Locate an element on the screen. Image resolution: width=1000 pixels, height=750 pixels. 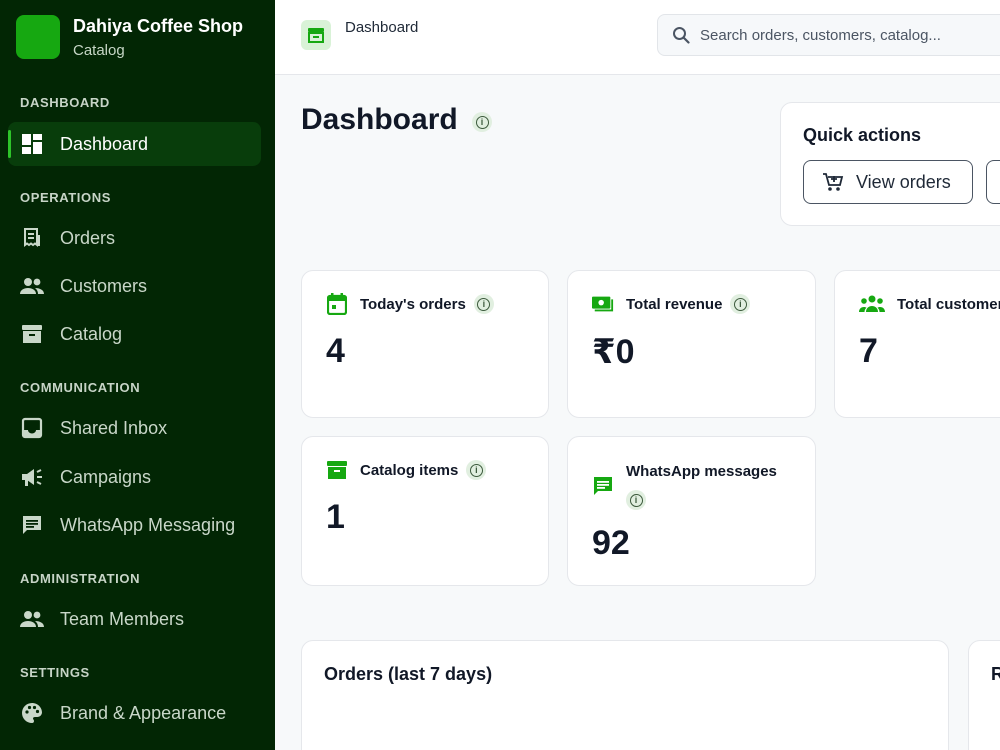
quick-actions-card: Quick actions View orders is located at coordinates (890, 164).